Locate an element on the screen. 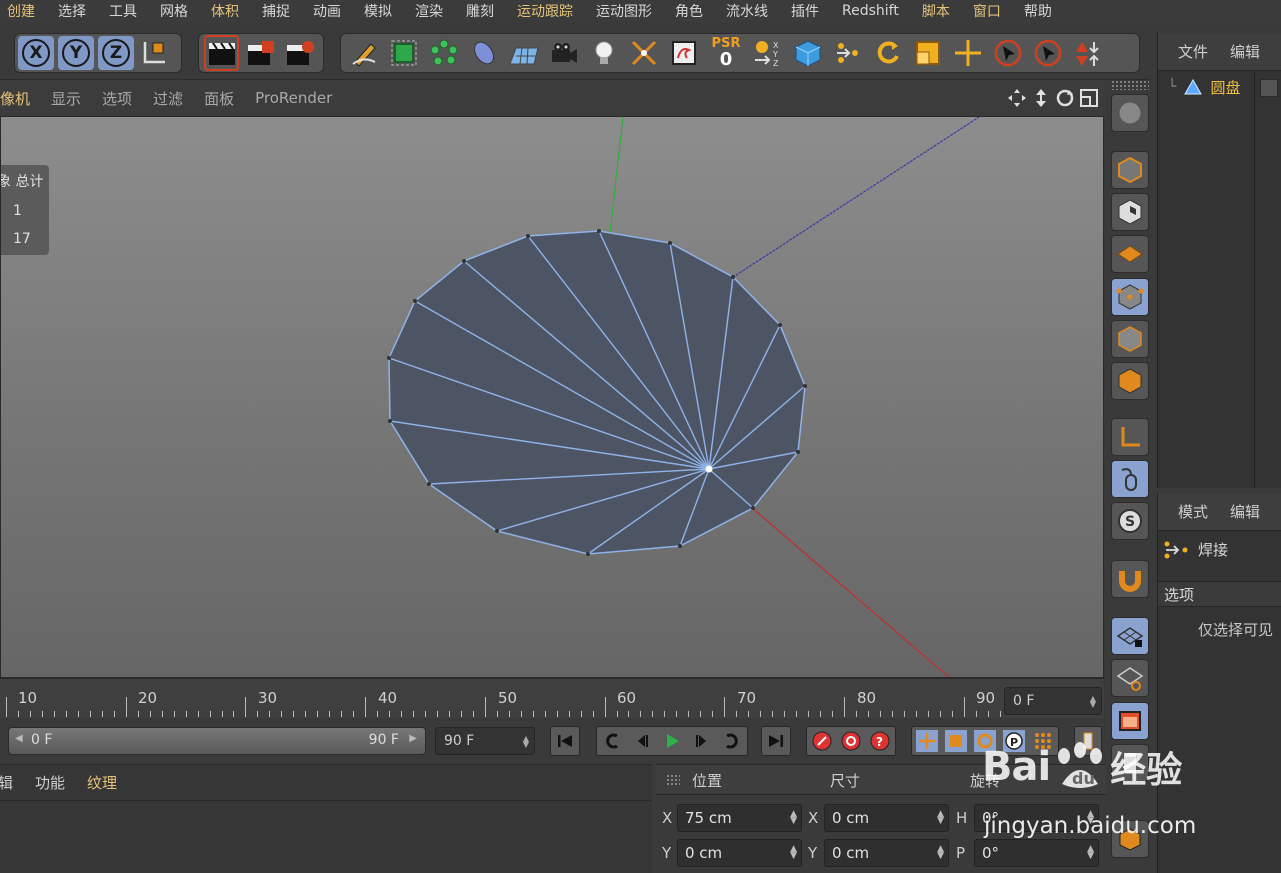 Image resolution: width=1281 pixels, height=873 pixels. key-position-icon is located at coordinates (926, 741).